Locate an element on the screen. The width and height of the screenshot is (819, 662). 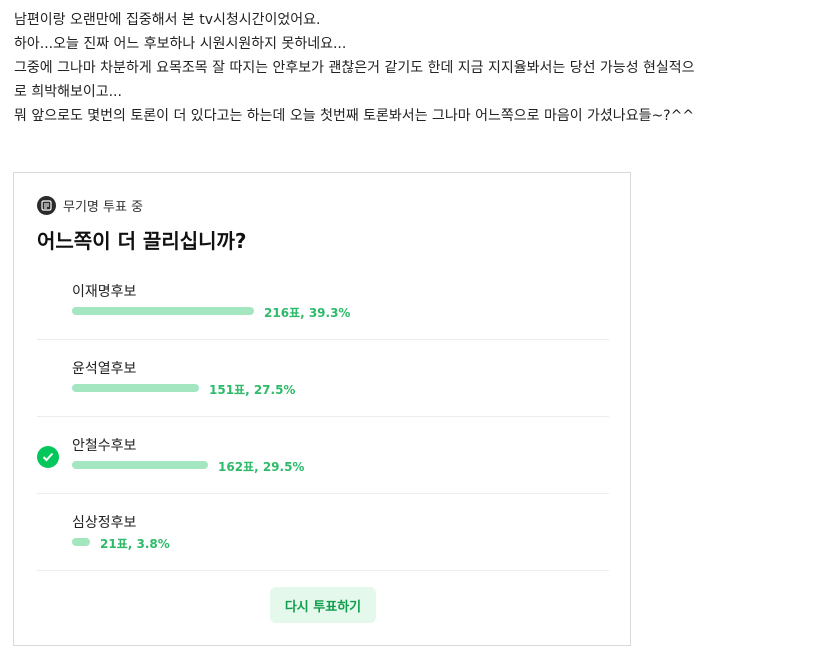
result-bar-track is located at coordinates (303, 388).